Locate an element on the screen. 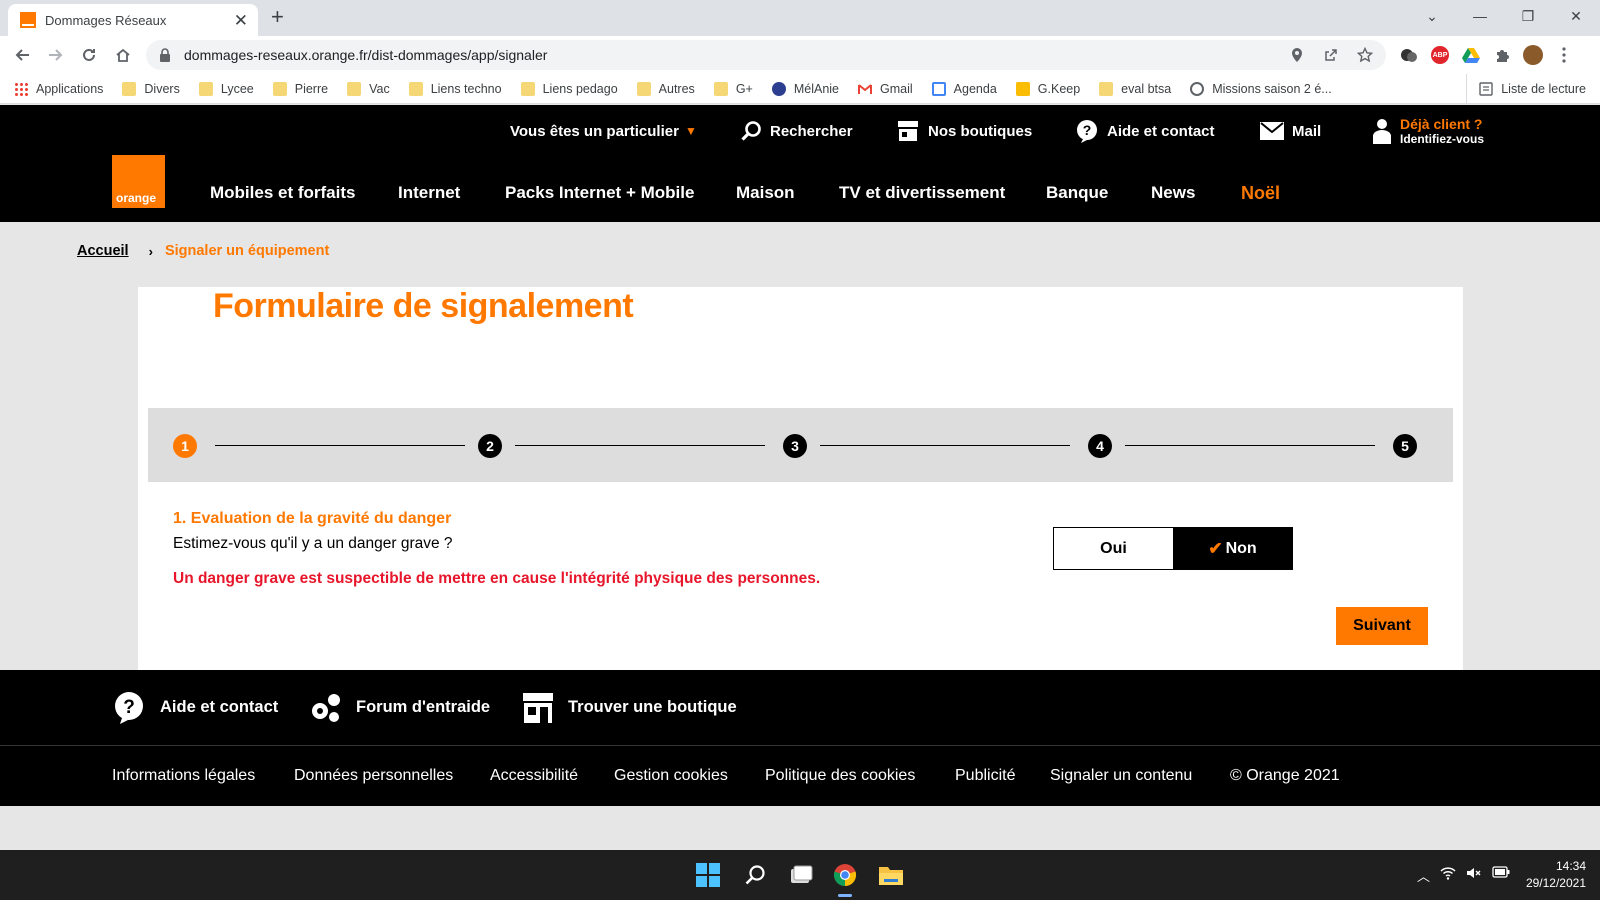  login-link: Déjà client ? Identifiez-vous is located at coordinates (1428, 131).